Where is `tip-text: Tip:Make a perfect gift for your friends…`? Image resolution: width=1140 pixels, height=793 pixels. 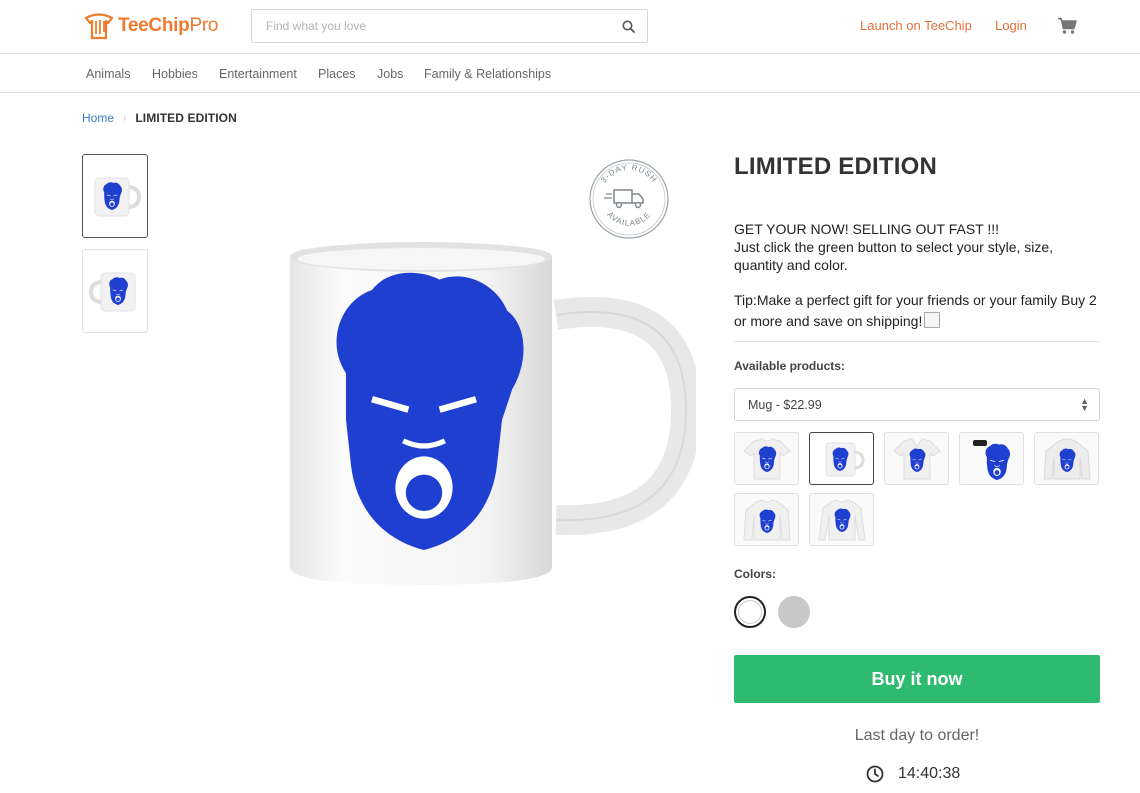 tip-text: Tip:Make a perfect gift for your friends… is located at coordinates (915, 310).